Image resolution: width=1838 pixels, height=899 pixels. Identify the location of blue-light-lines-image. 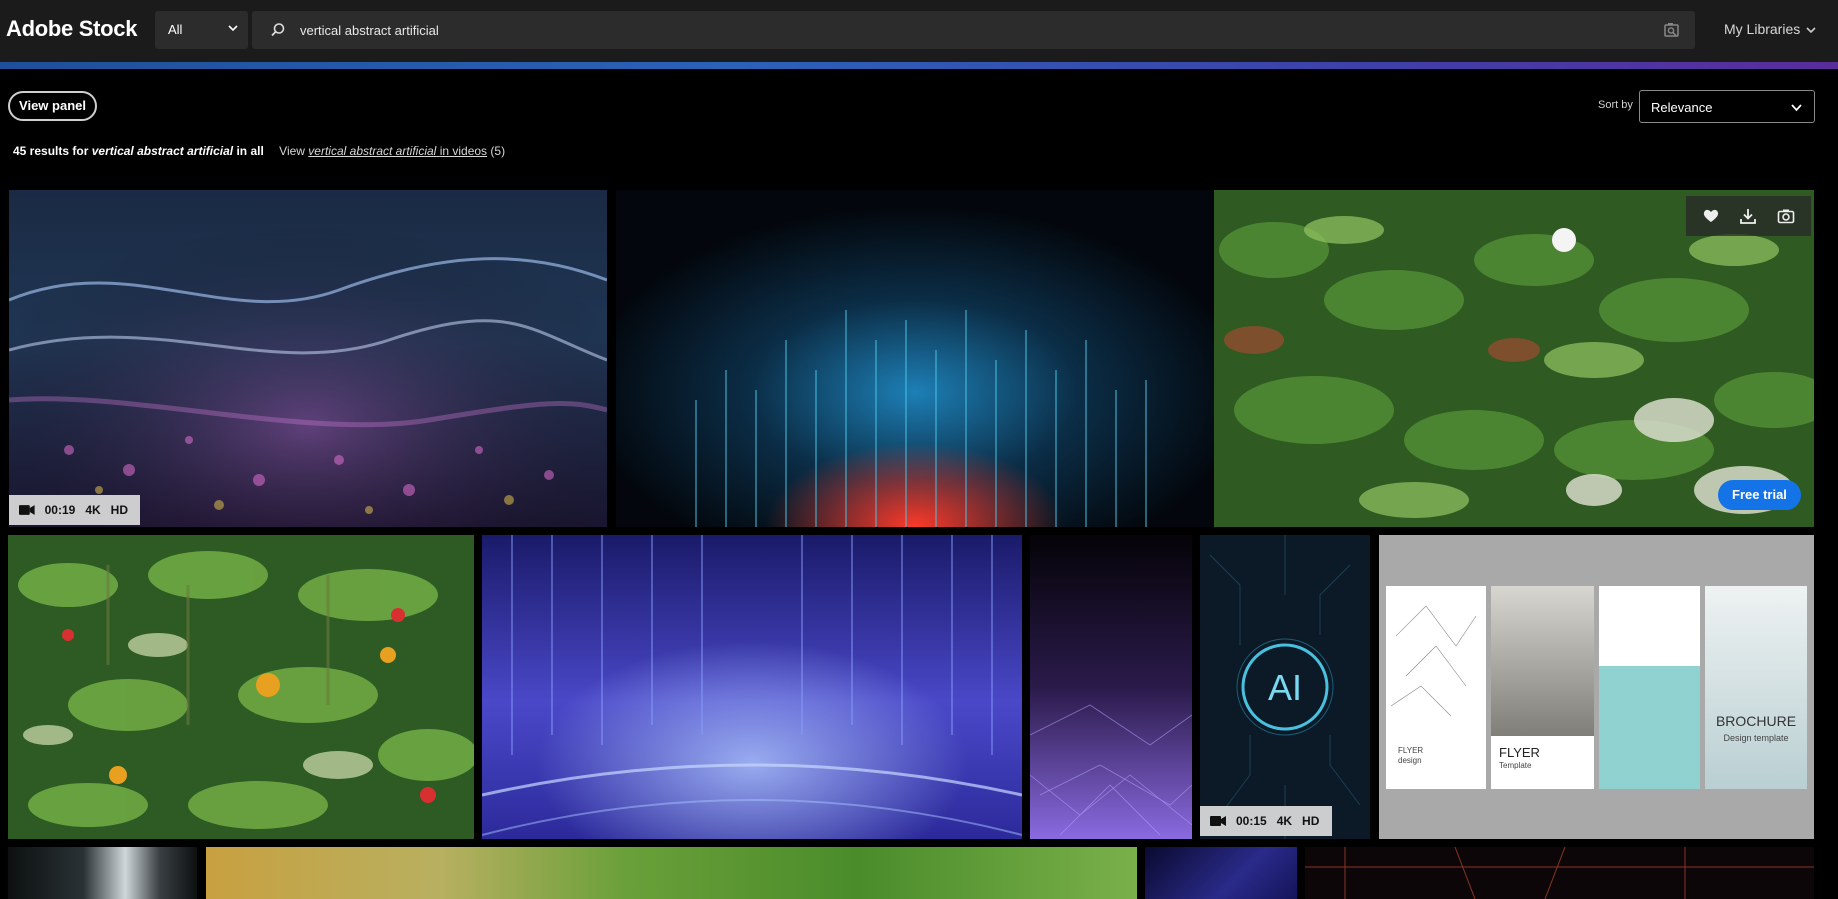
(915, 358).